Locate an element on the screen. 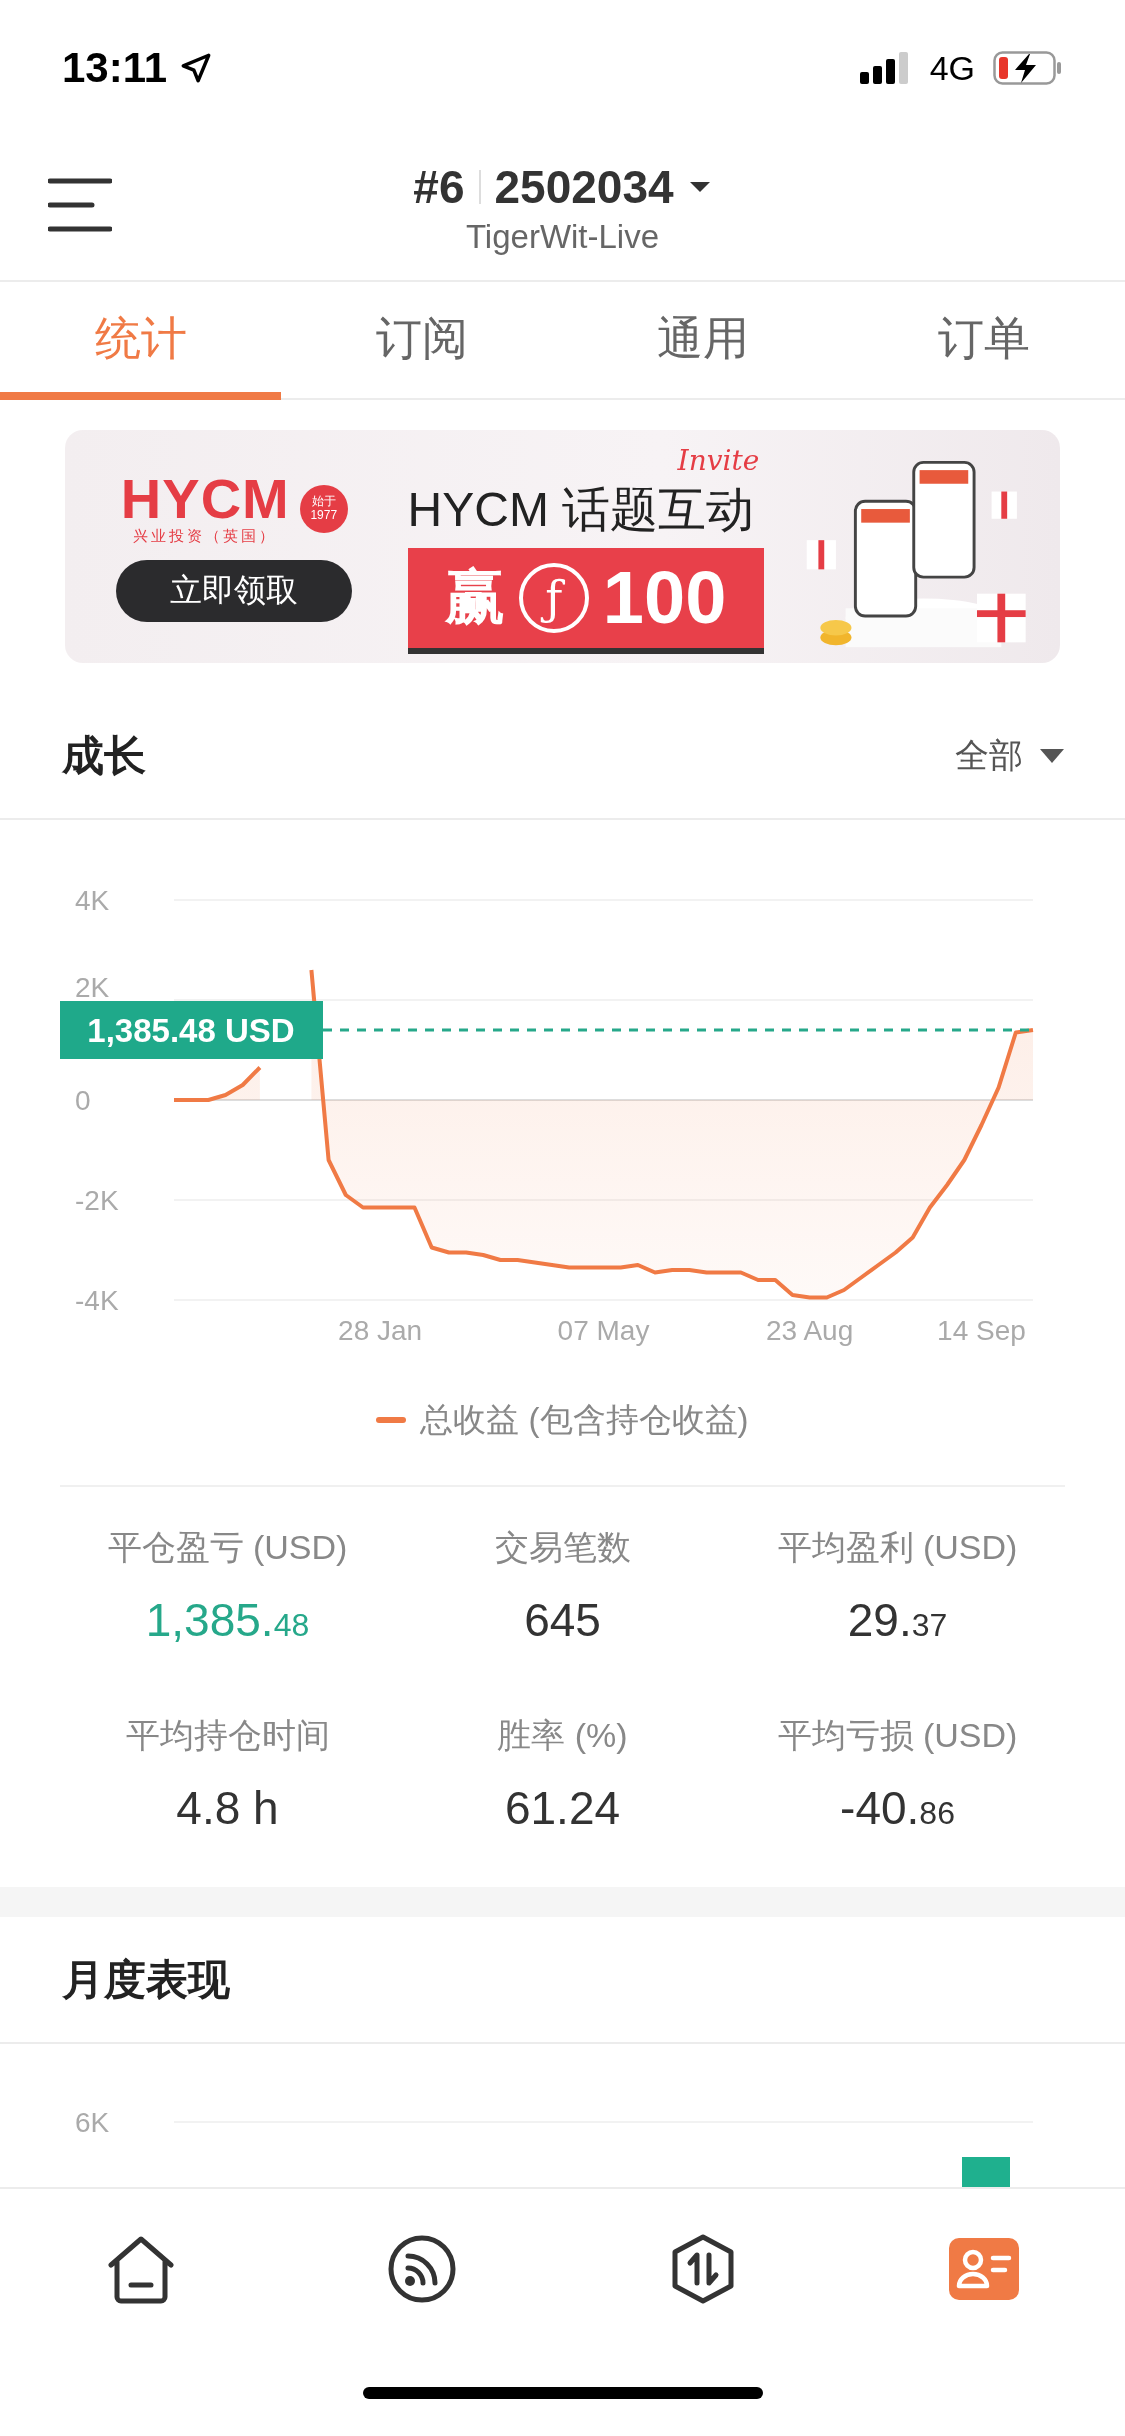  range-dropdown: 全部 is located at coordinates (1010, 755).